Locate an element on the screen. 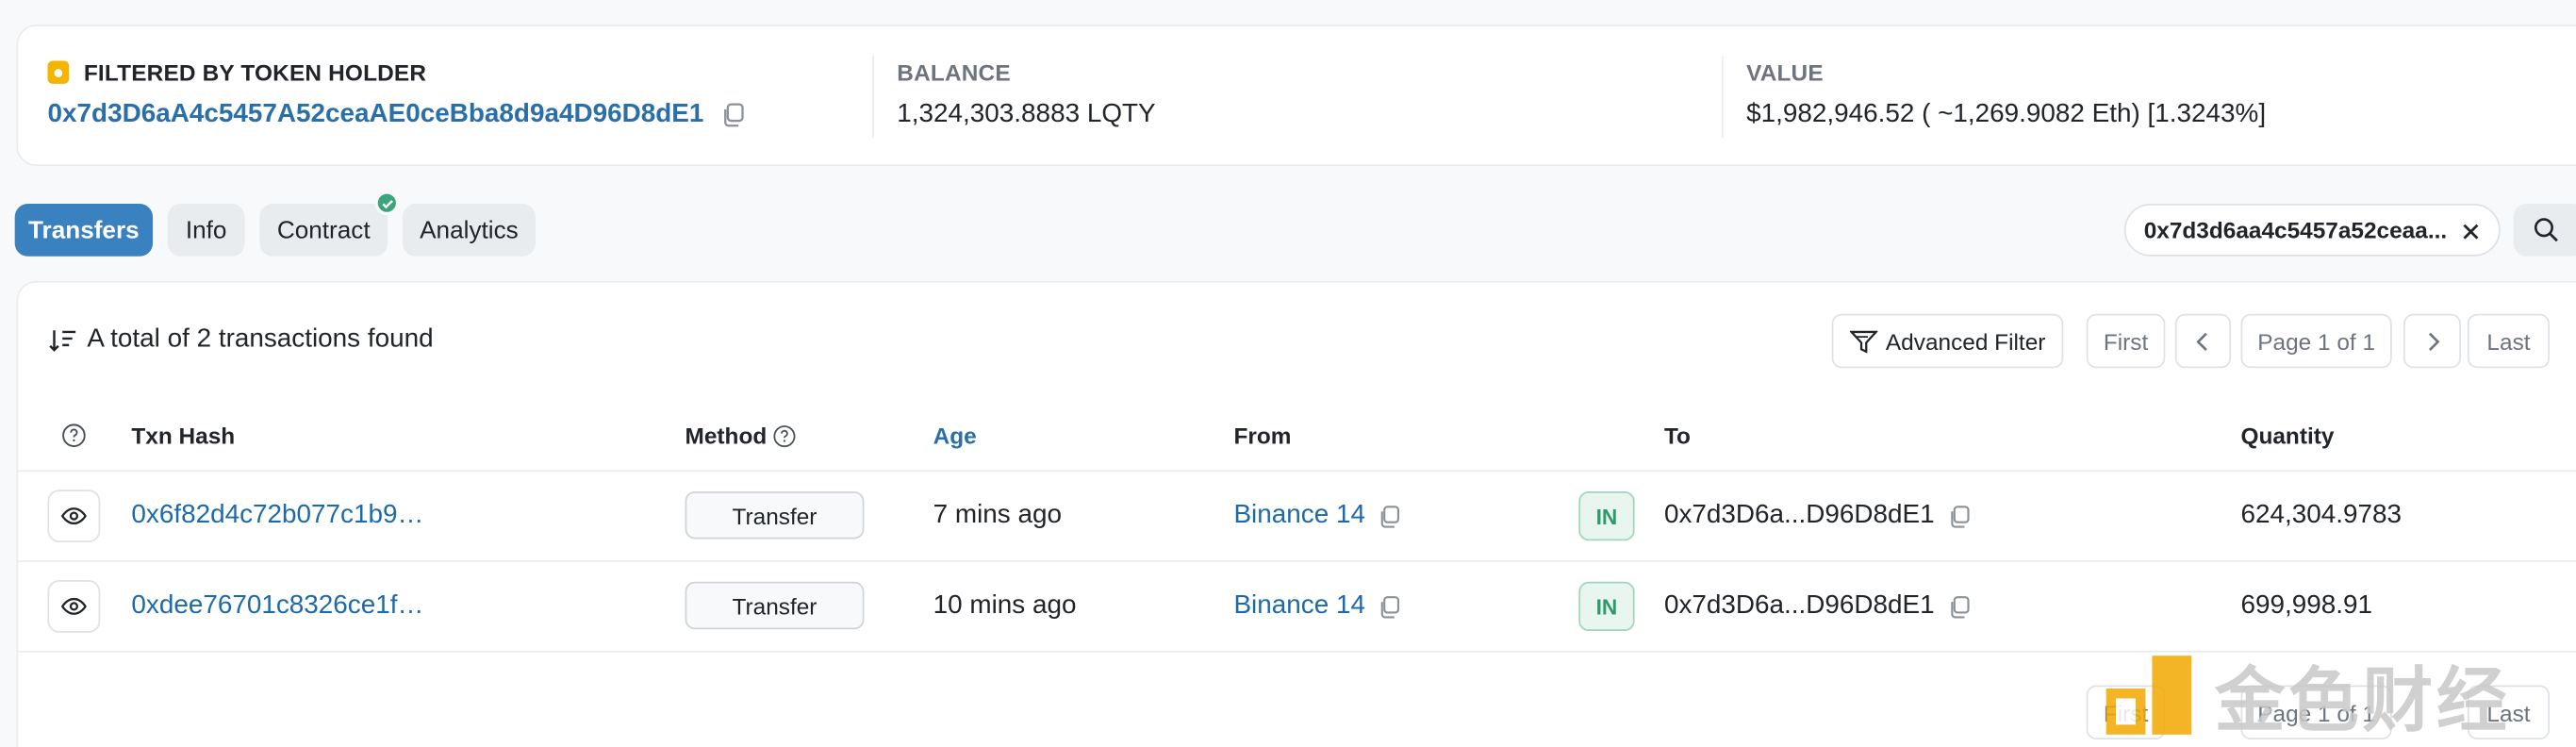  age-cell: 7 mins ago is located at coordinates (997, 515).